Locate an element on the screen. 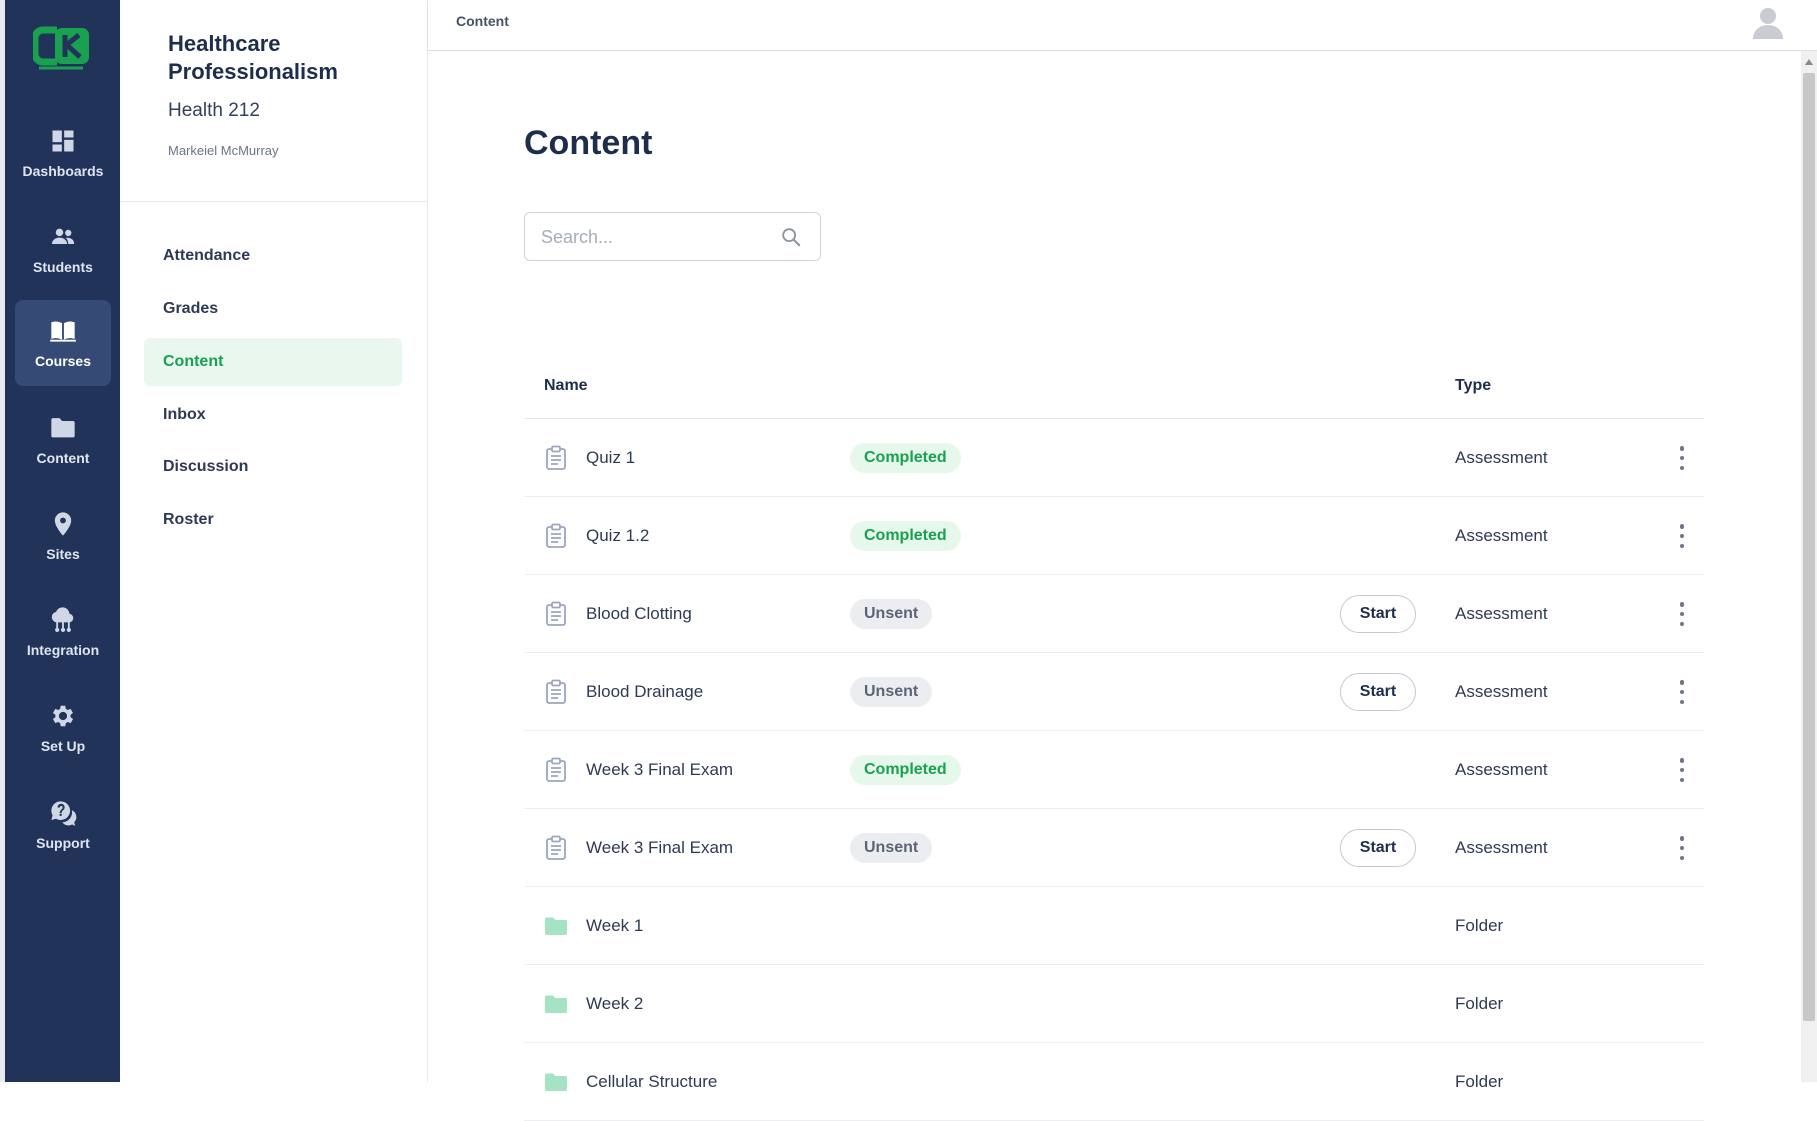  vertical-scrollbar is located at coordinates (1809, 566).